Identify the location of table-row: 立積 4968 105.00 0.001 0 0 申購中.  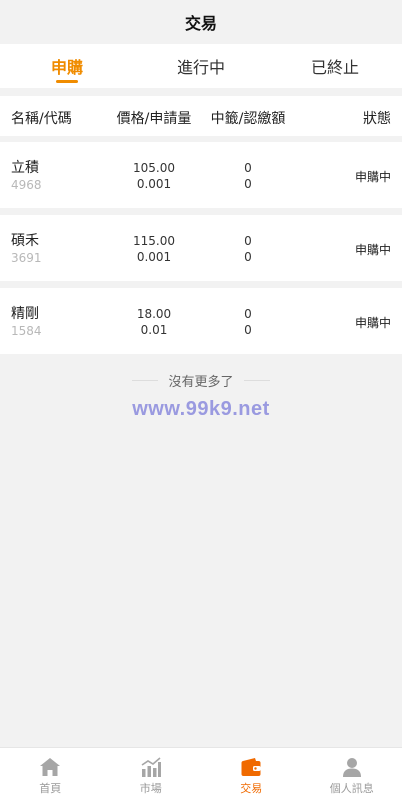
(201, 175).